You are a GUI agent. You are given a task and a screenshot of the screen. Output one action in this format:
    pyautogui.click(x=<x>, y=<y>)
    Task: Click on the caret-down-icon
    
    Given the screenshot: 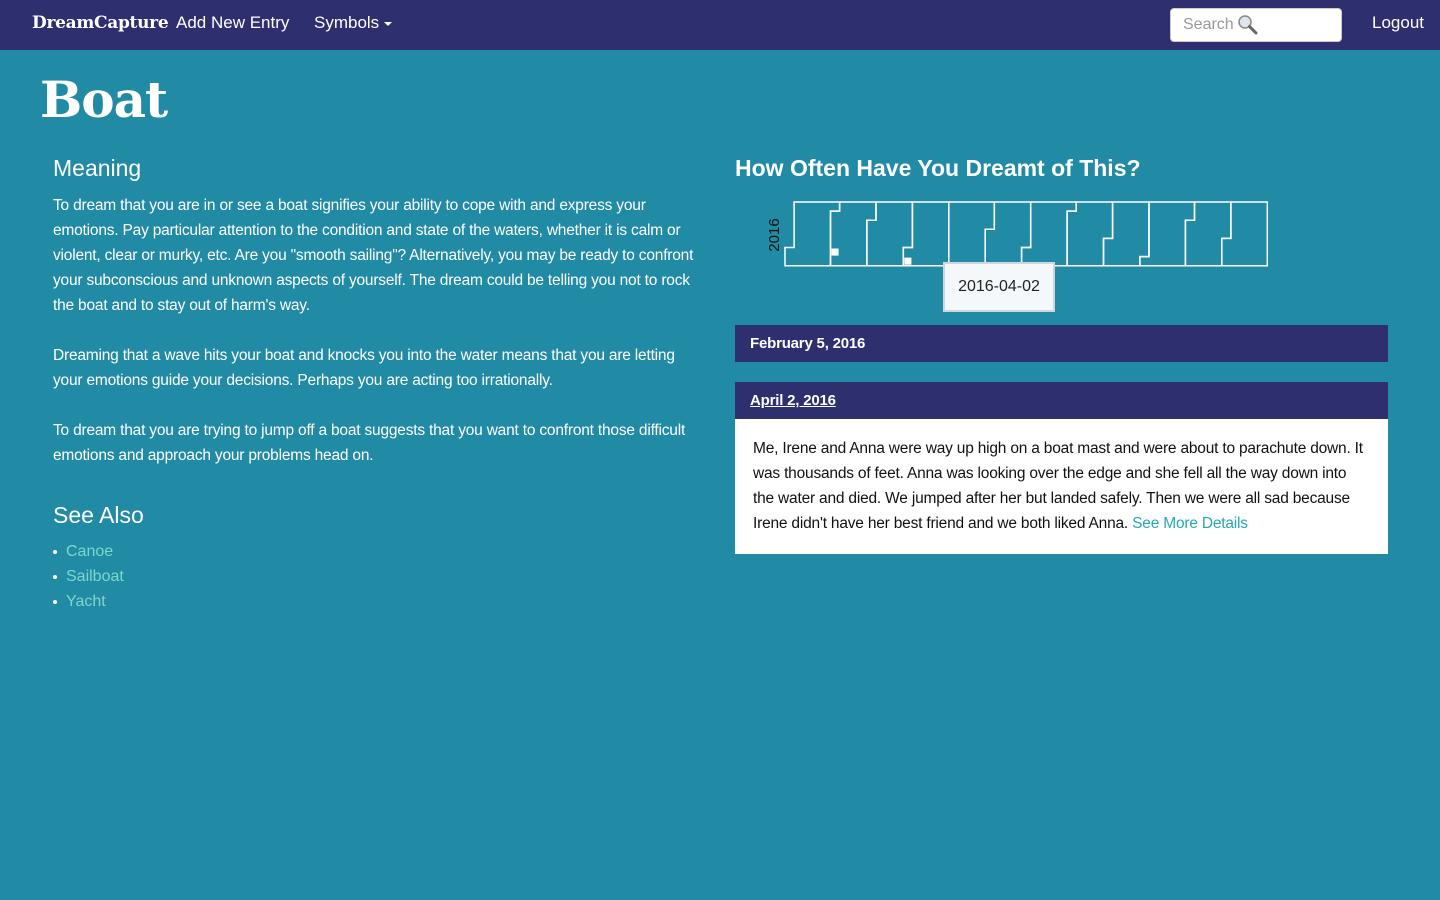 What is the action you would take?
    pyautogui.click(x=388, y=23)
    